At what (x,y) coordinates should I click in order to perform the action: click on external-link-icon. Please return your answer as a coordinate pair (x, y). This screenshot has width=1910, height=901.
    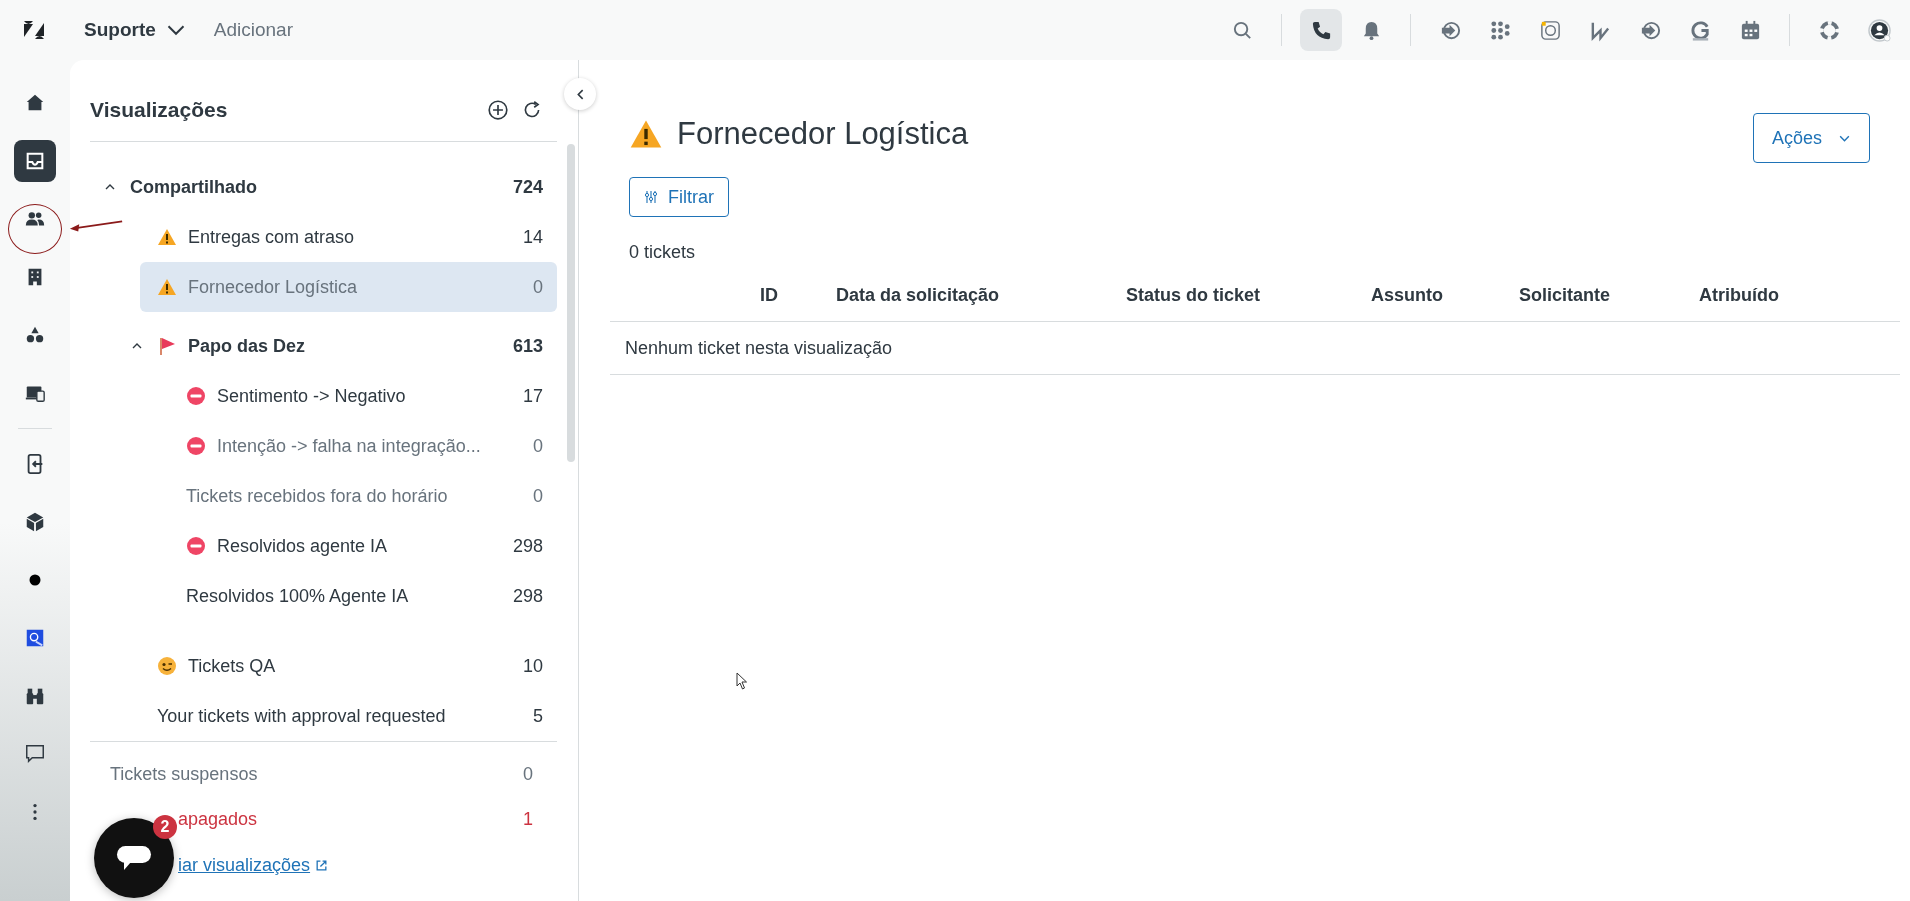
    Looking at the image, I should click on (322, 865).